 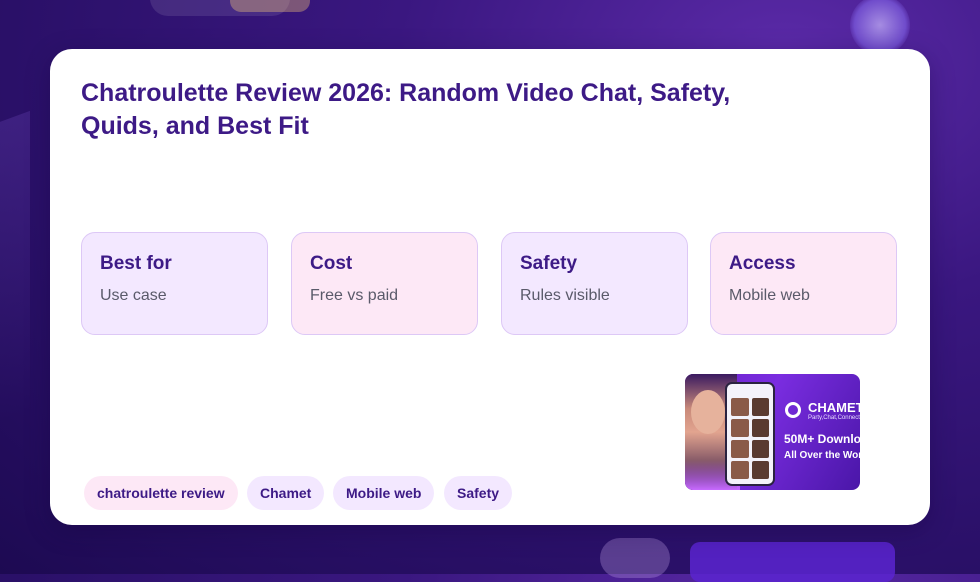 I want to click on tile-access: Access Mobile web, so click(x=803, y=283).